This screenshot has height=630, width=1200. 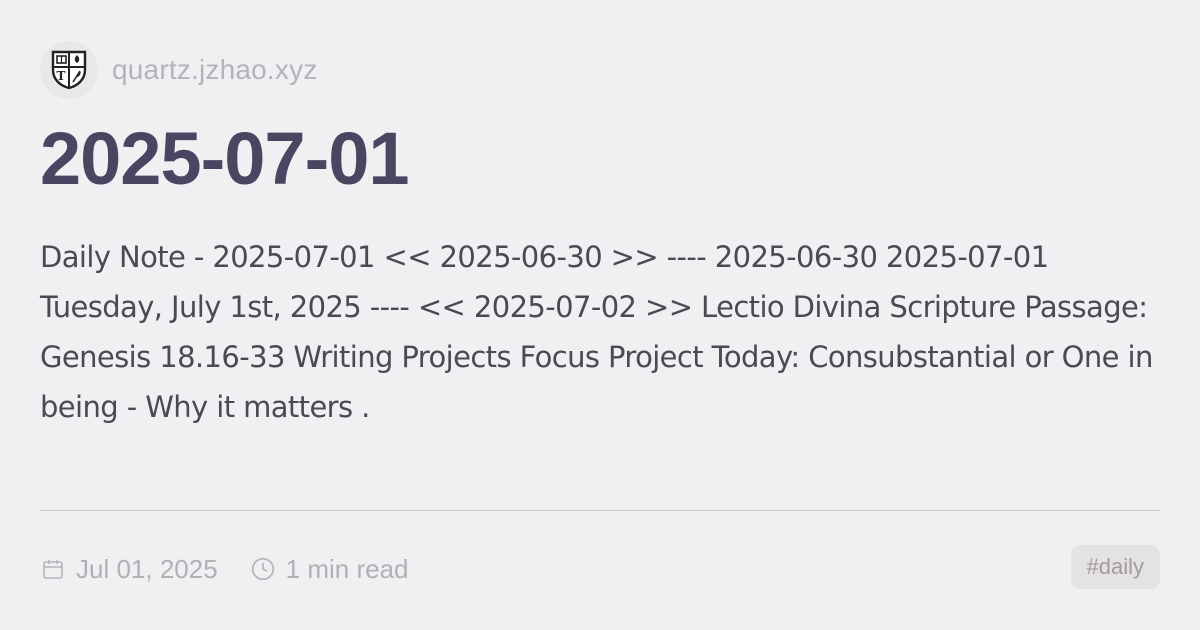 I want to click on tag-daily: #daily, so click(x=1115, y=567).